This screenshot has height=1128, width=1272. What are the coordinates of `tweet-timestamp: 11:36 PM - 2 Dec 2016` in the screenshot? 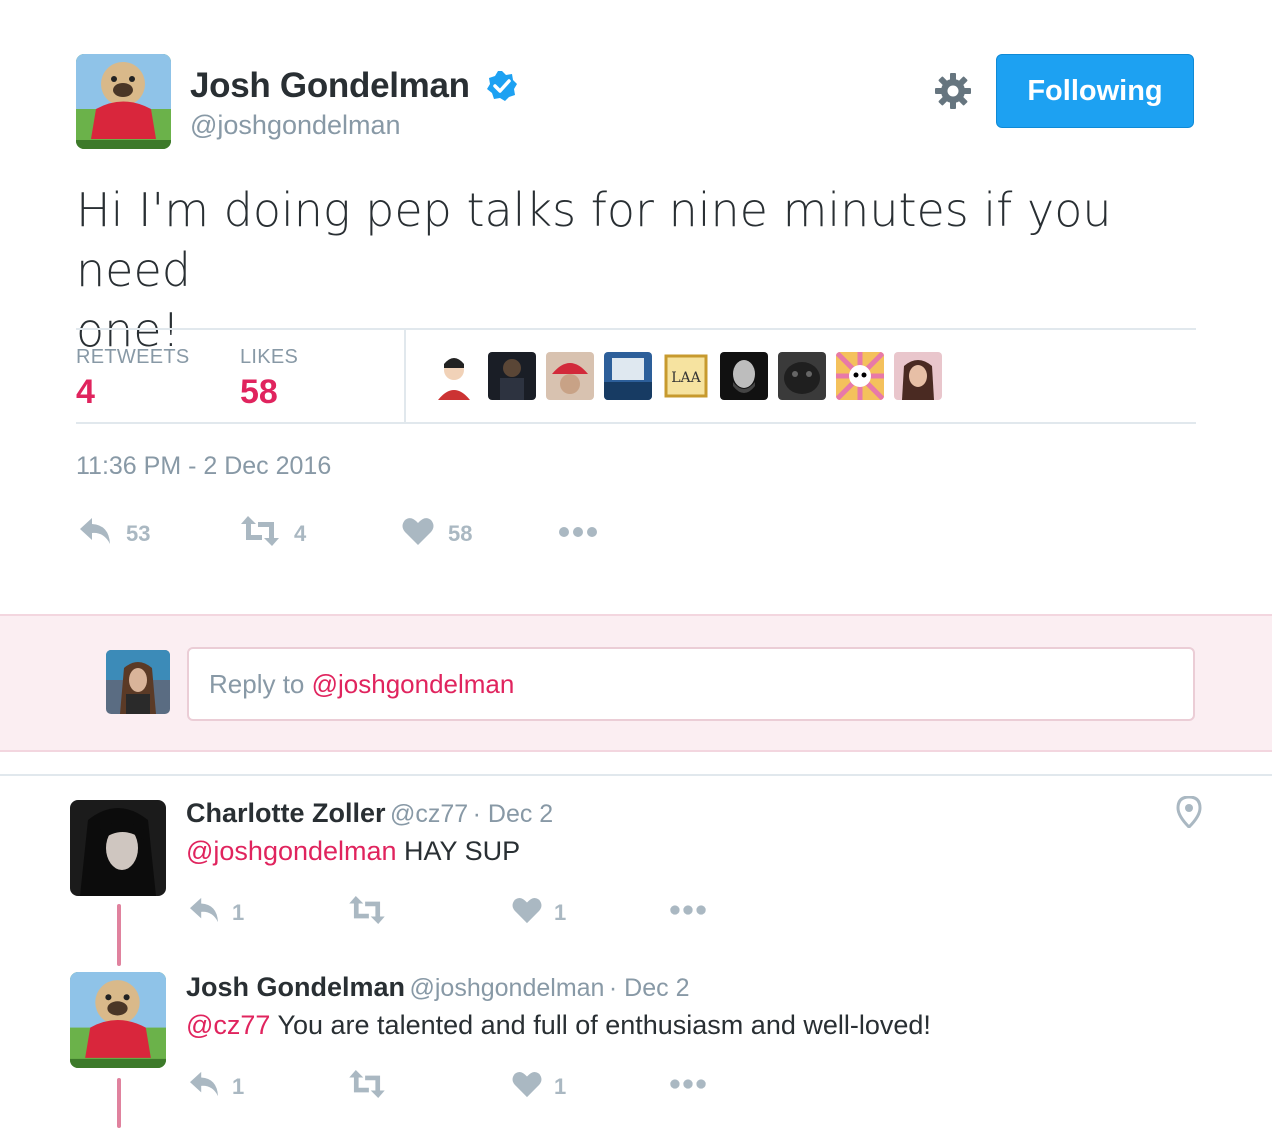 It's located at (203, 466).